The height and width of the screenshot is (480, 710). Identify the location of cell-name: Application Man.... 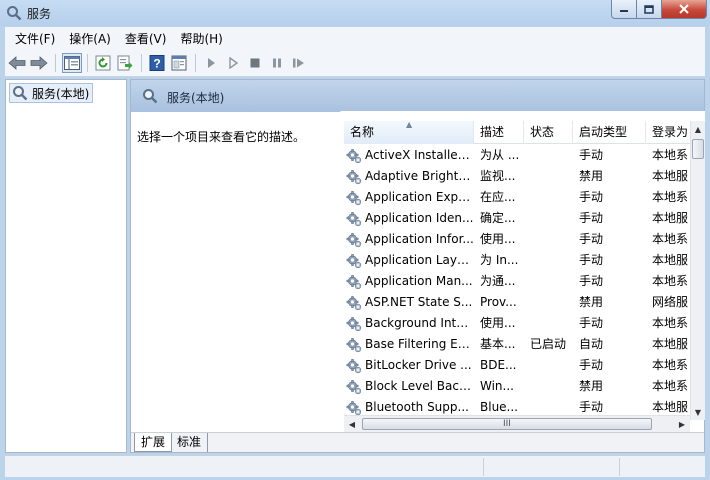
(410, 281).